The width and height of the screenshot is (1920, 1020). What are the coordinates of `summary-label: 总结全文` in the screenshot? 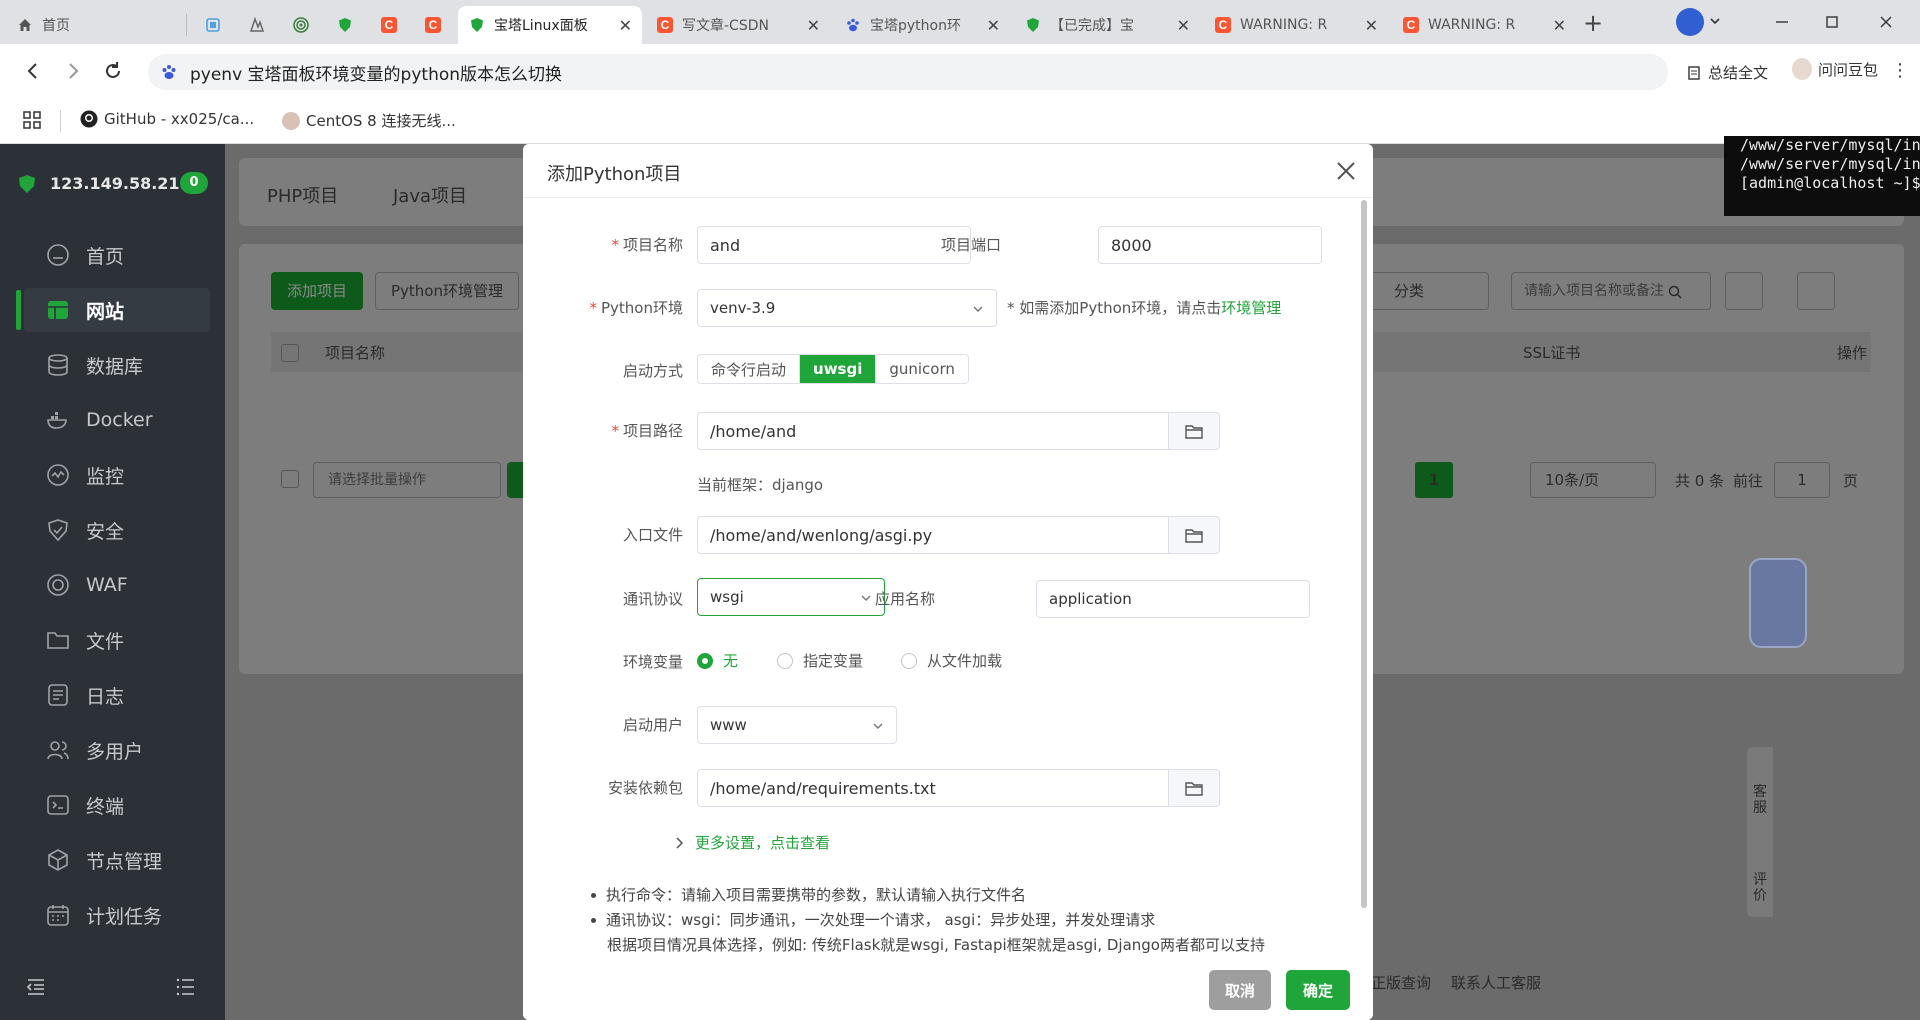 It's located at (1738, 73).